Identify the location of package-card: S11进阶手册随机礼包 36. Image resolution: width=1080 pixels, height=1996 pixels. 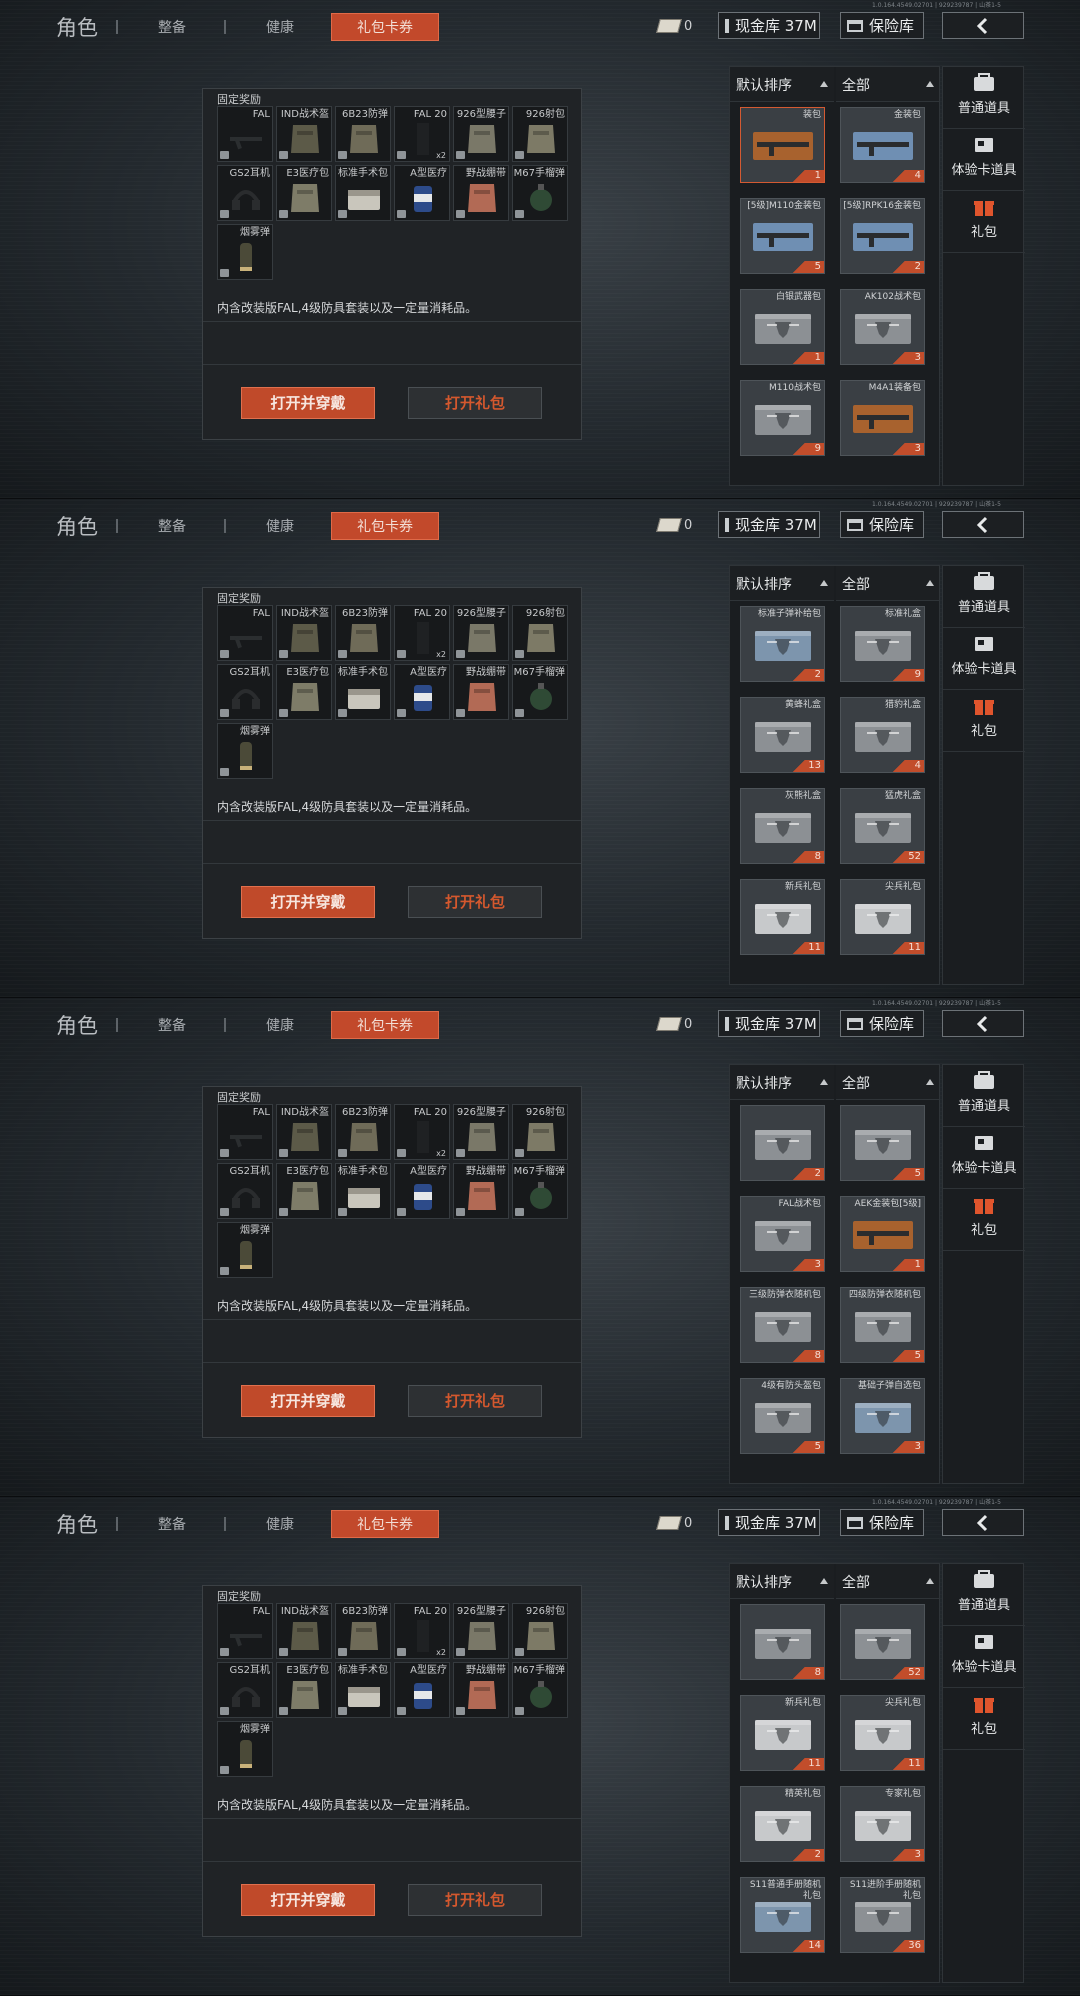
(882, 1915).